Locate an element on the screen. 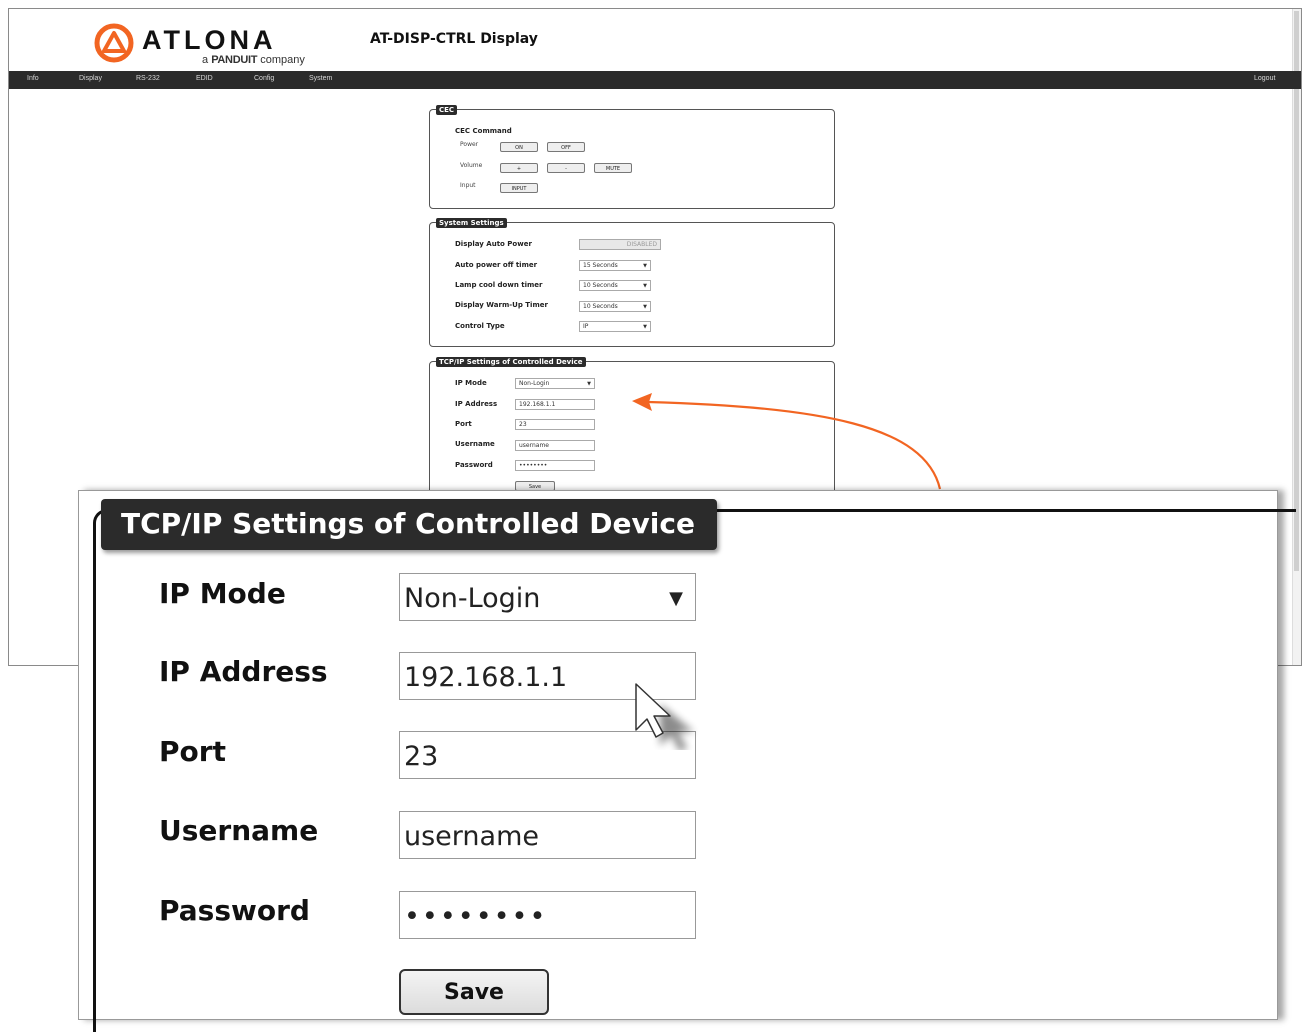  nav-item-display: Display is located at coordinates (90, 78).